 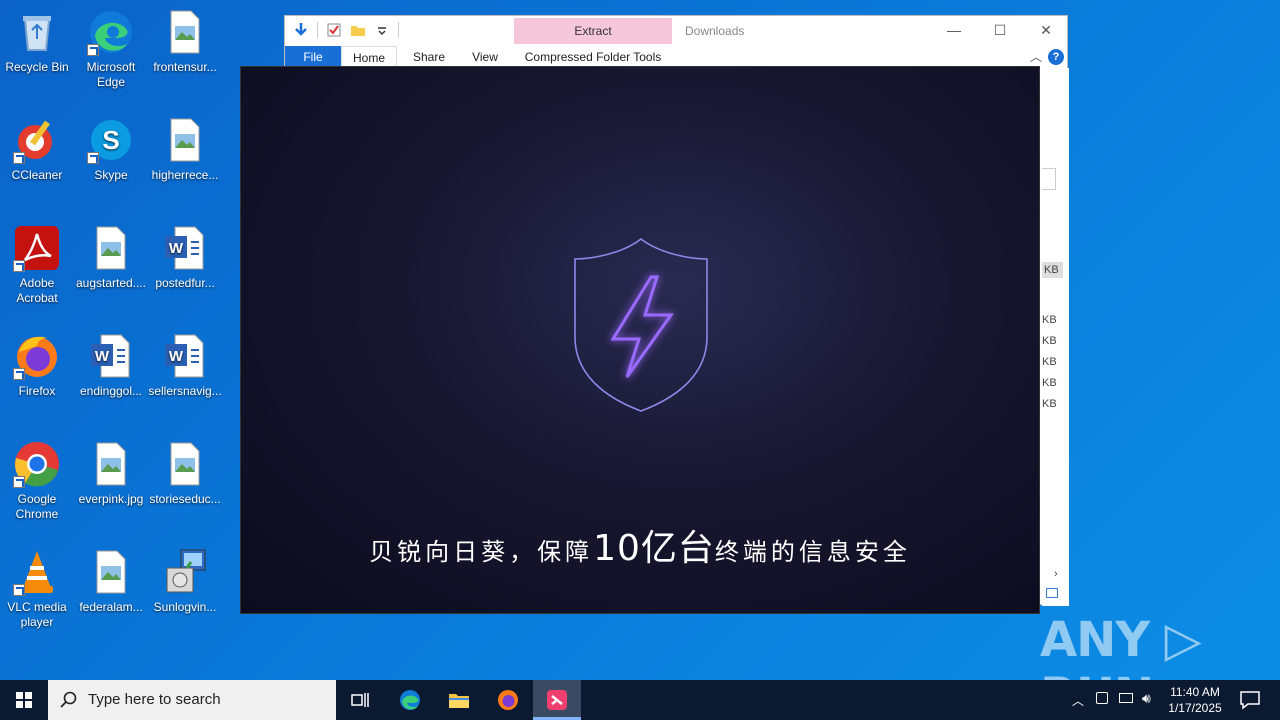 I want to click on minimize-button: —, so click(x=954, y=31).